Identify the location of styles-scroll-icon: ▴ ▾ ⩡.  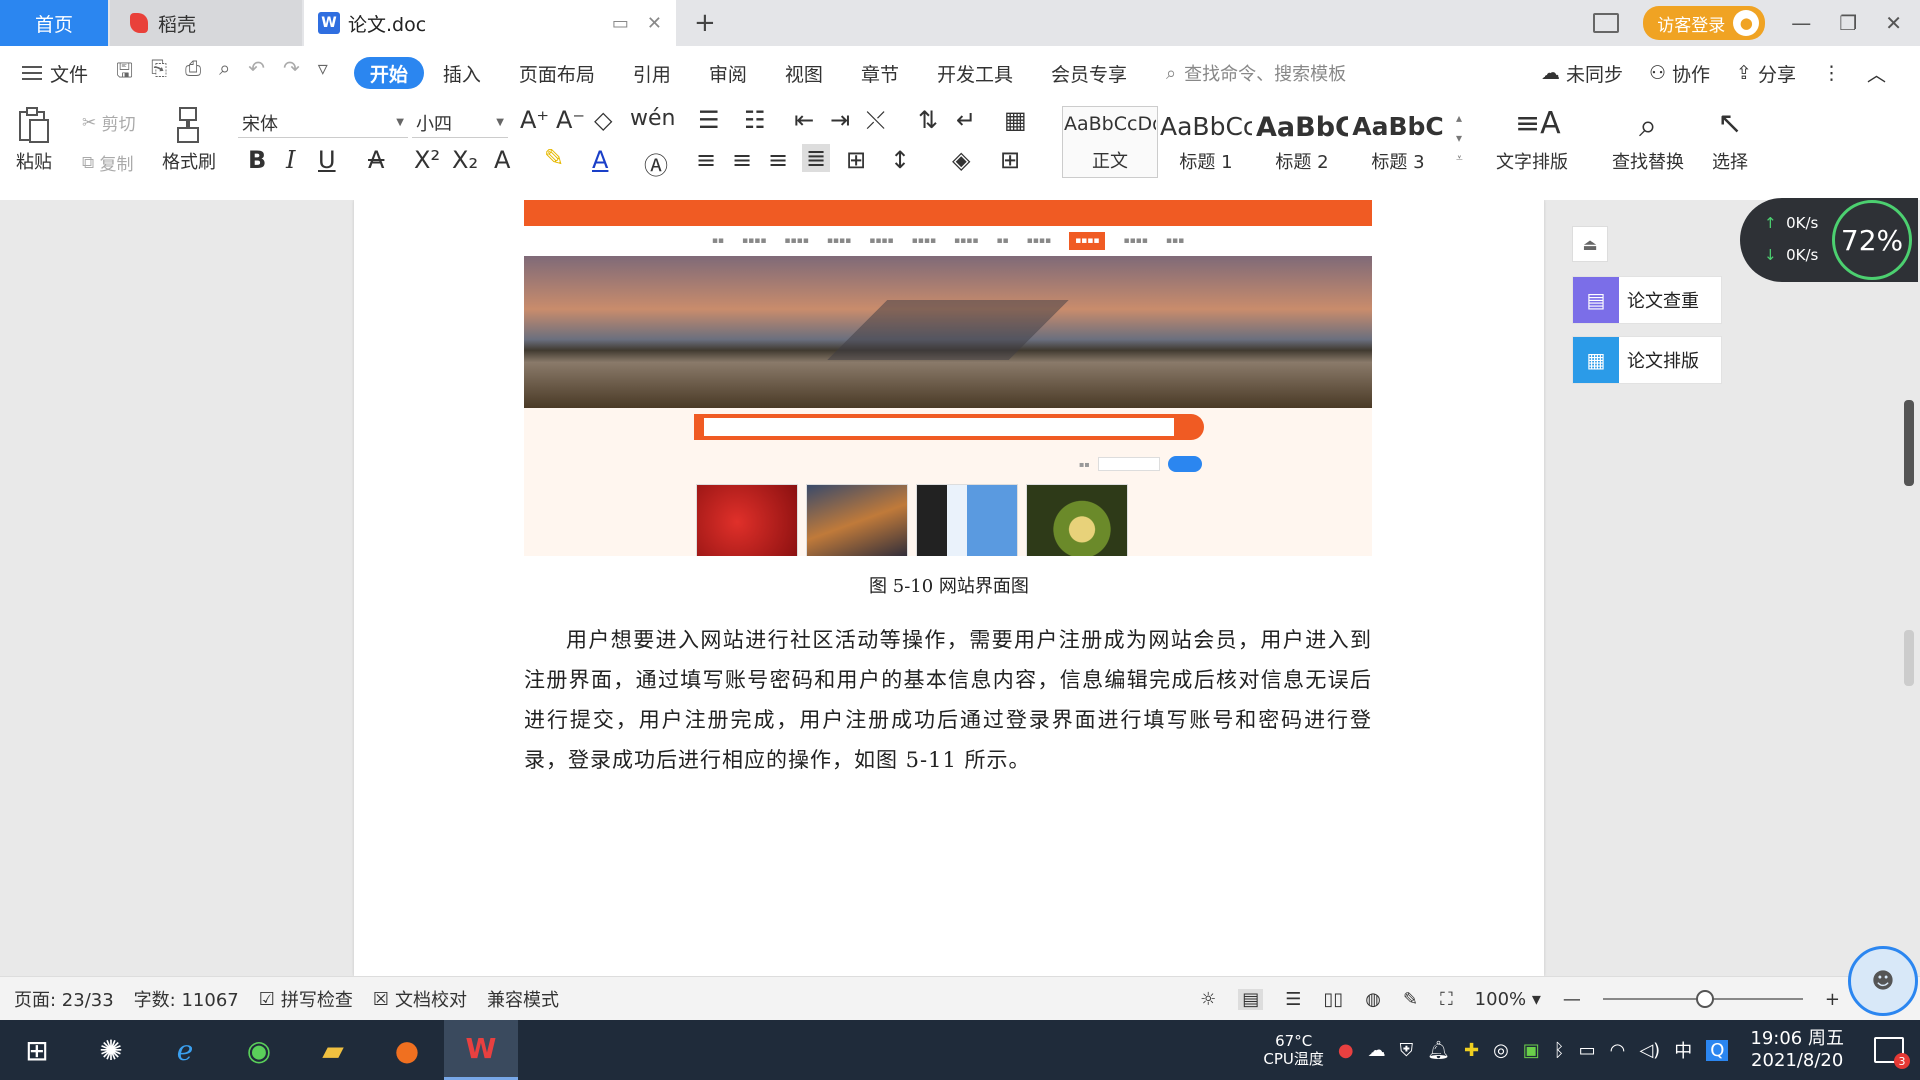
(1459, 138).